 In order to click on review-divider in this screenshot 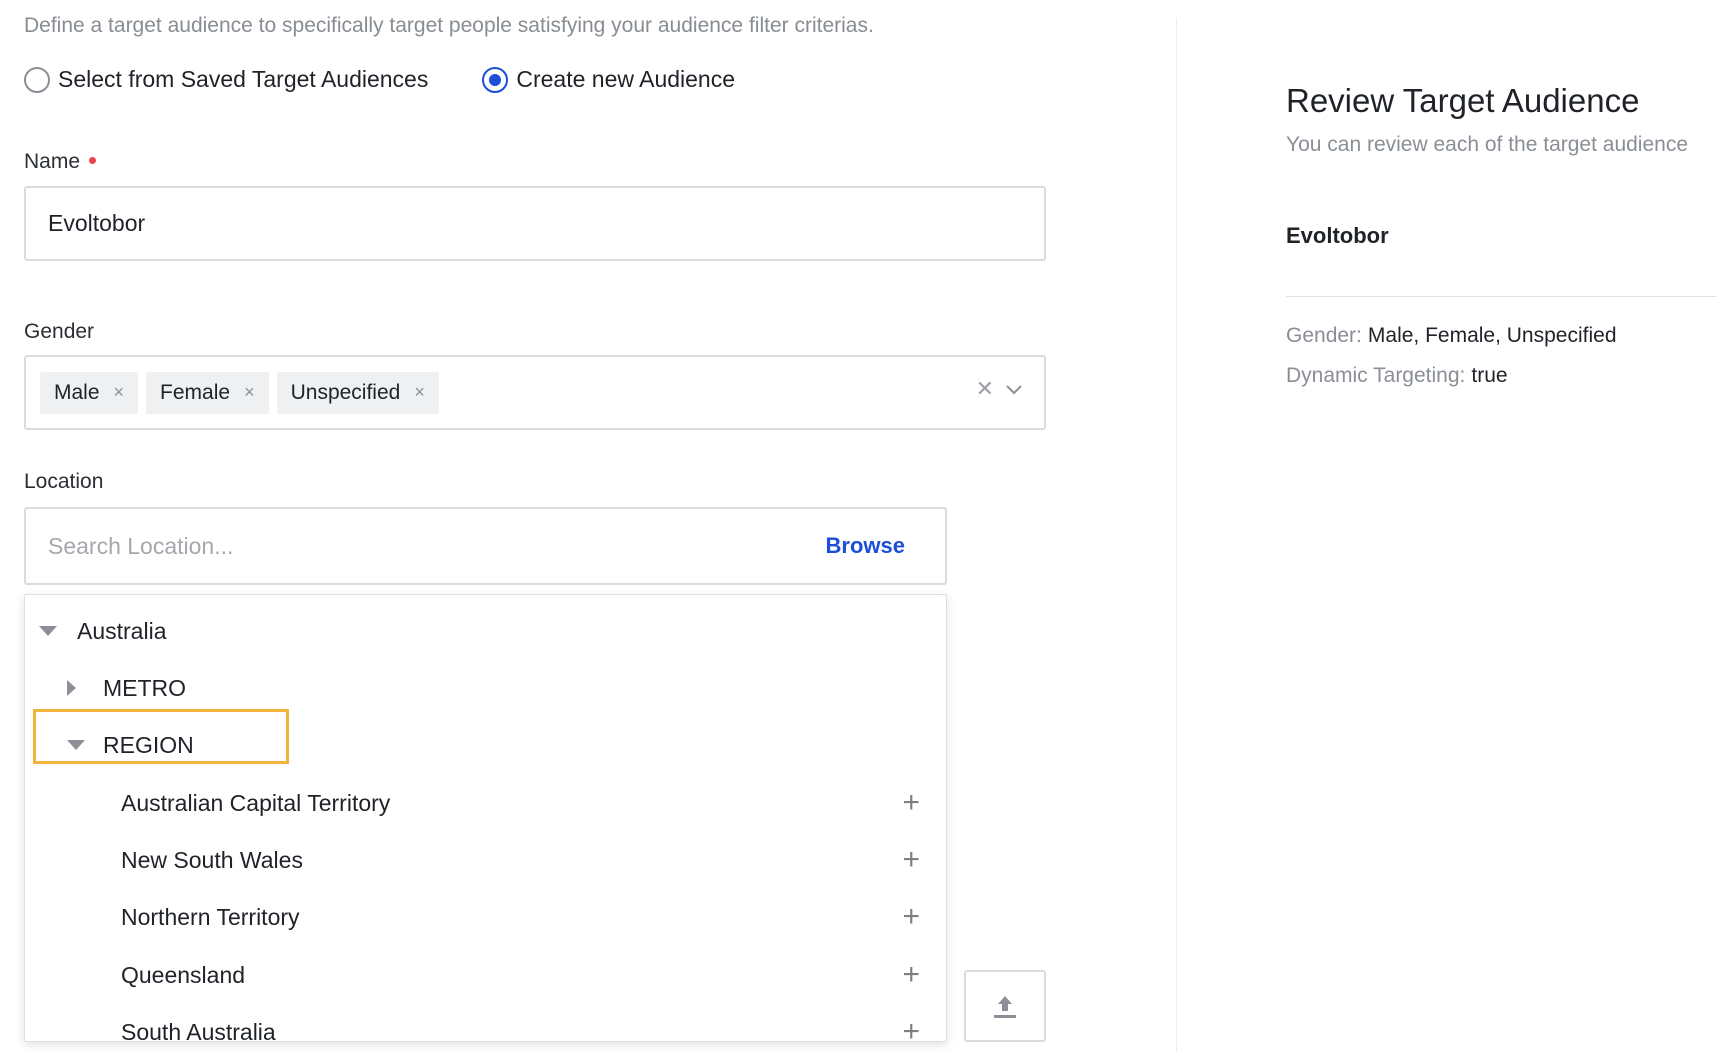, I will do `click(1501, 296)`.